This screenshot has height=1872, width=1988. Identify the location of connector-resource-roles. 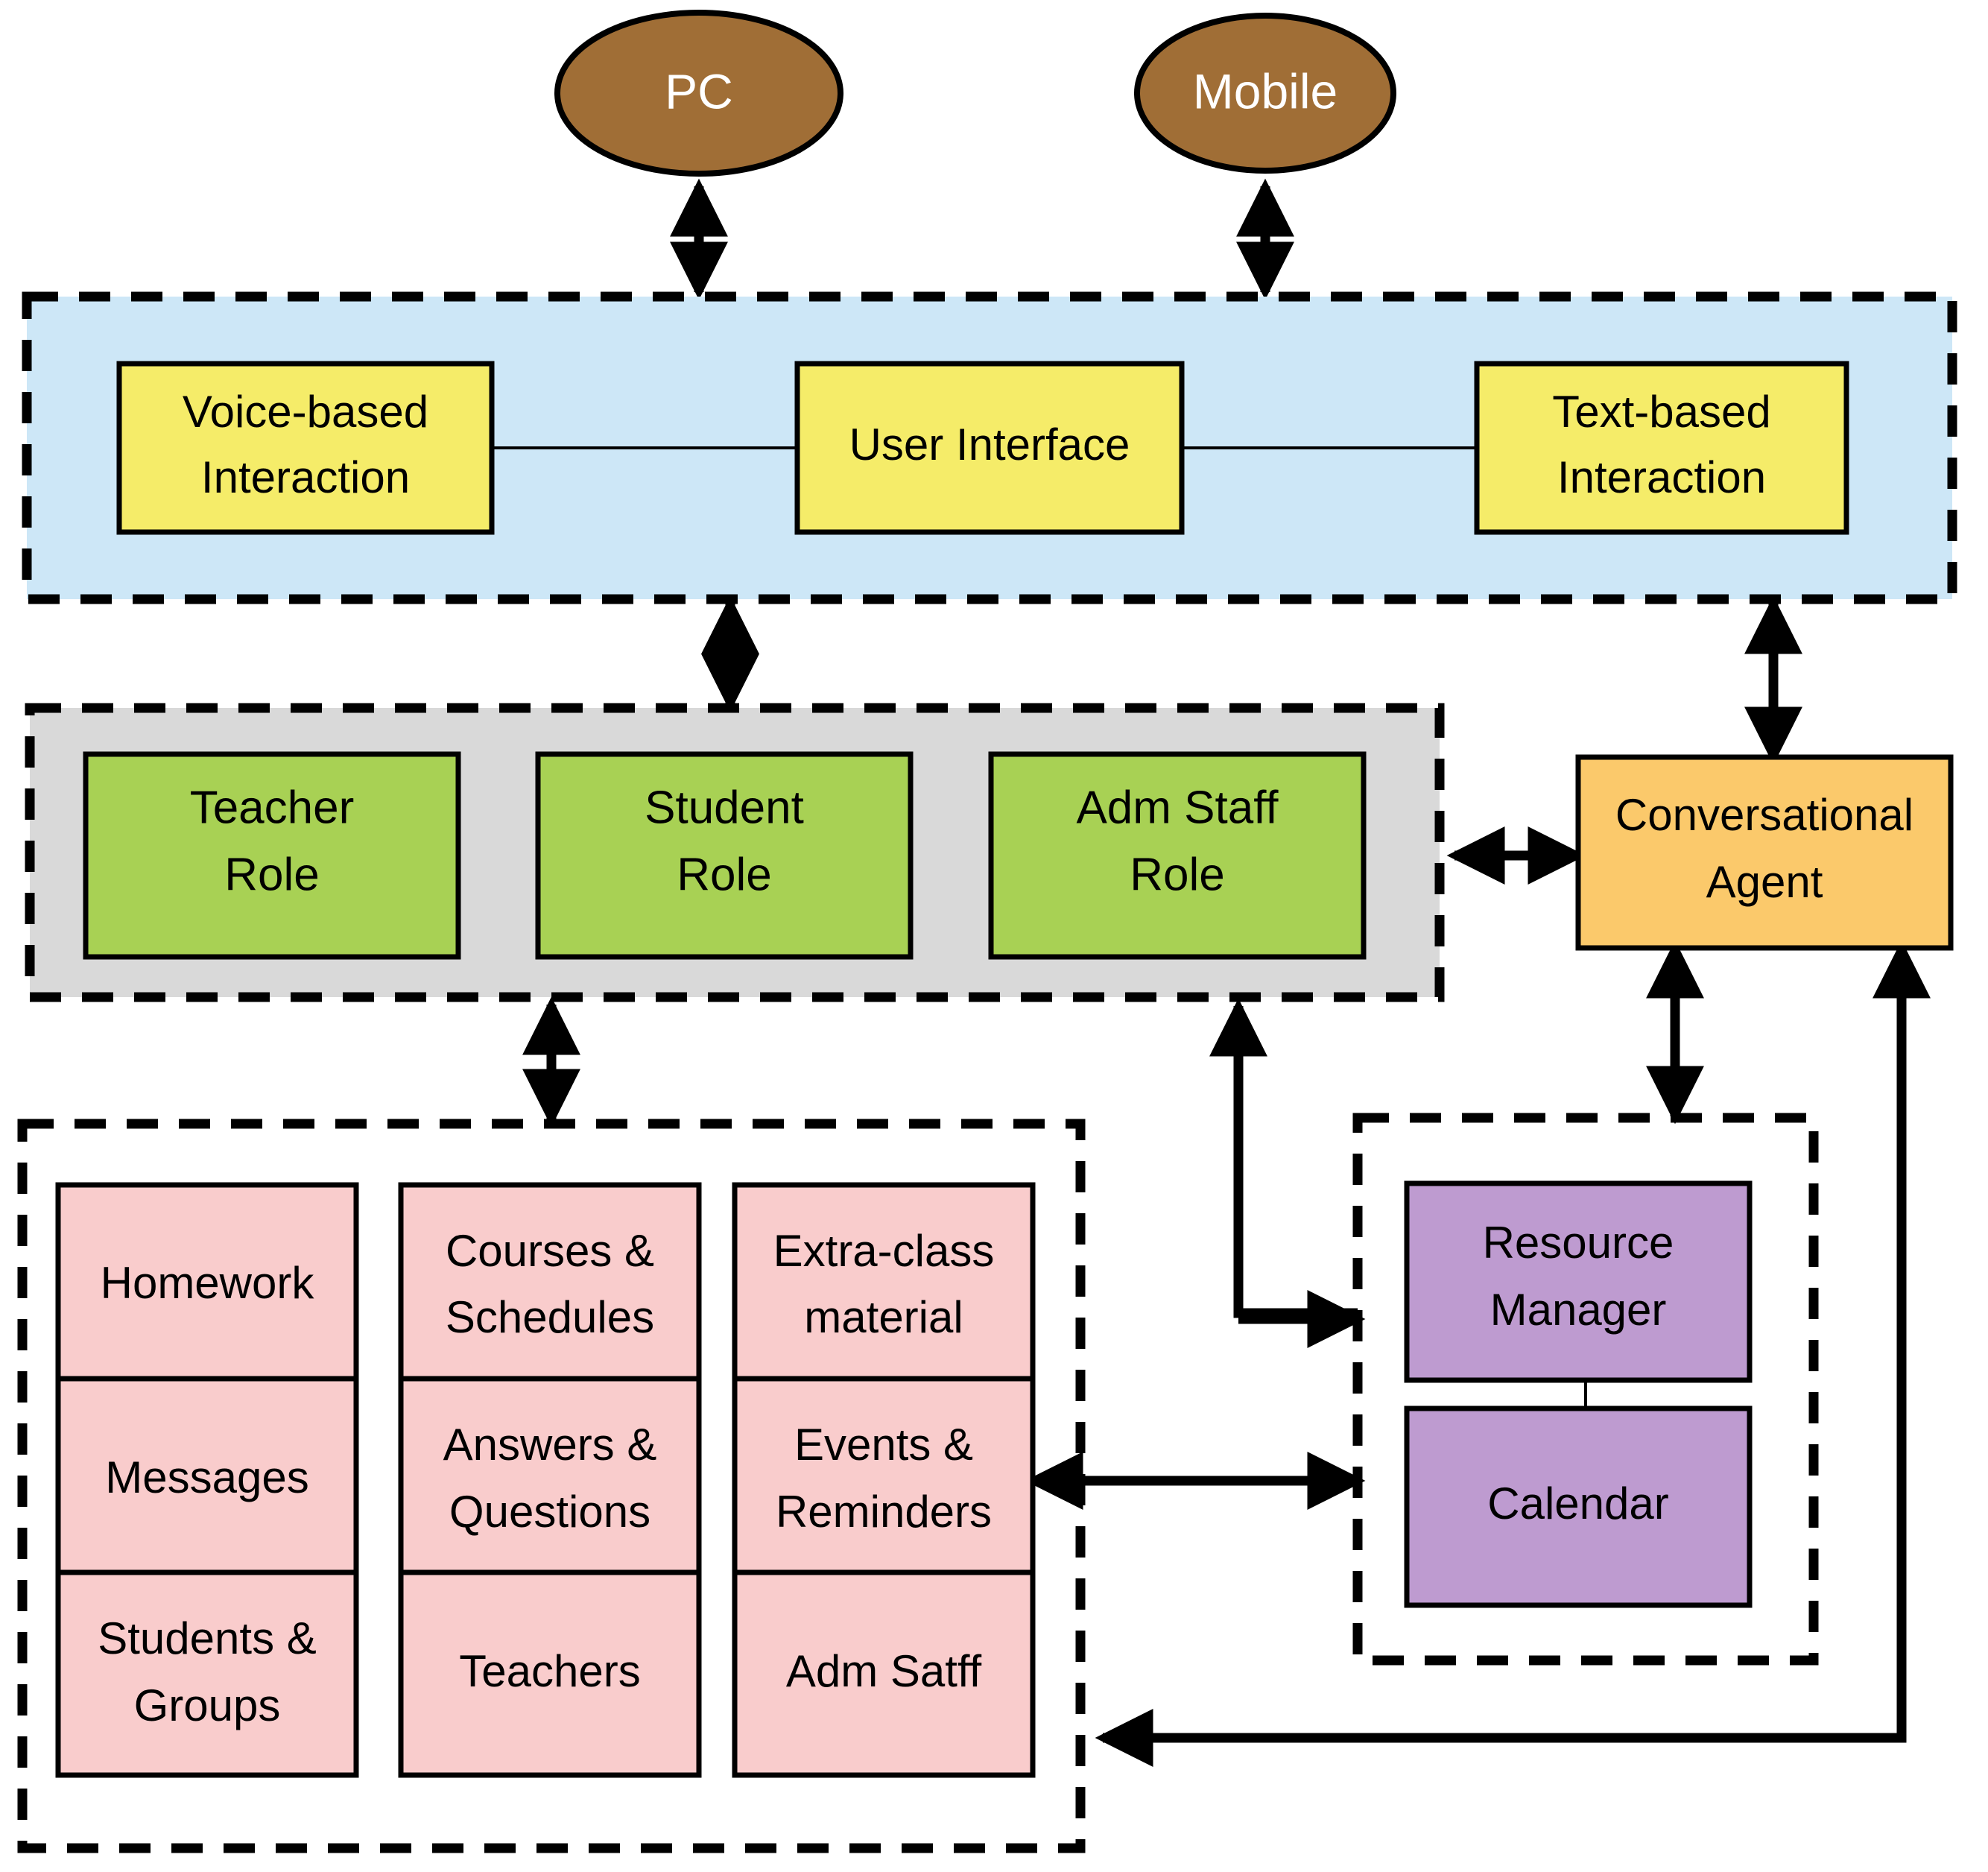
(1283, 1158).